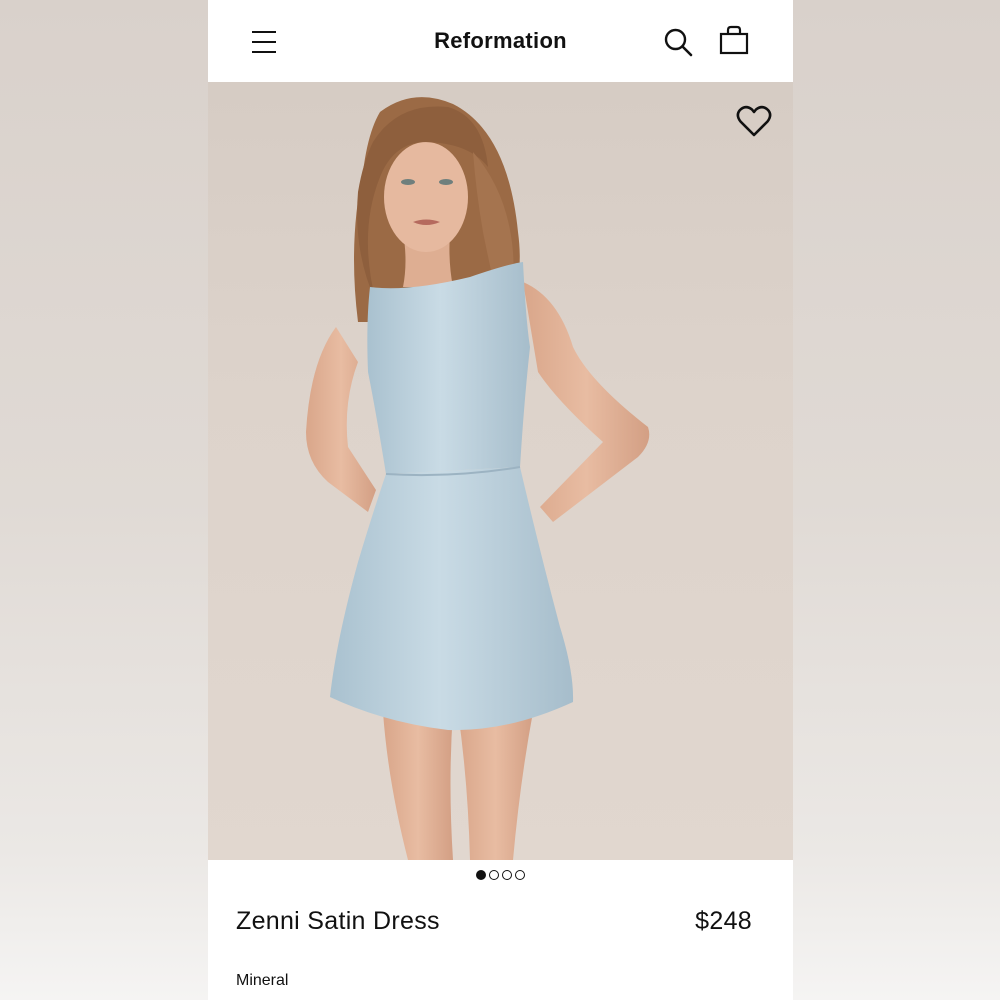 The width and height of the screenshot is (1000, 1000). I want to click on product-color: Mineral, so click(262, 980).